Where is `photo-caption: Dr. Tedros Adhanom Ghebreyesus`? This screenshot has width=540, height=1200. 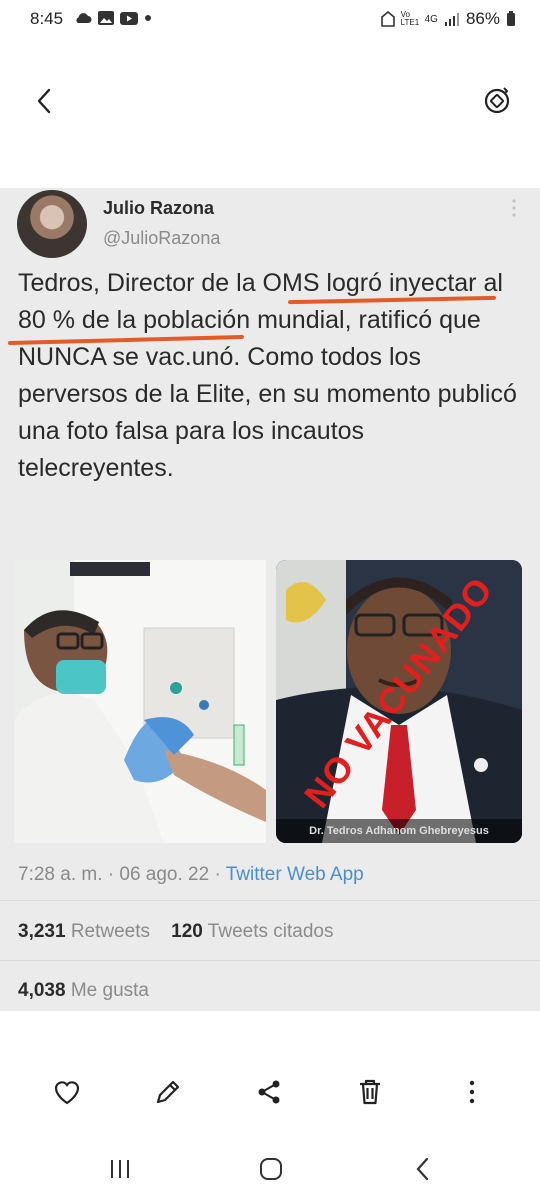
photo-caption: Dr. Tedros Adhanom Ghebreyesus is located at coordinates (399, 831).